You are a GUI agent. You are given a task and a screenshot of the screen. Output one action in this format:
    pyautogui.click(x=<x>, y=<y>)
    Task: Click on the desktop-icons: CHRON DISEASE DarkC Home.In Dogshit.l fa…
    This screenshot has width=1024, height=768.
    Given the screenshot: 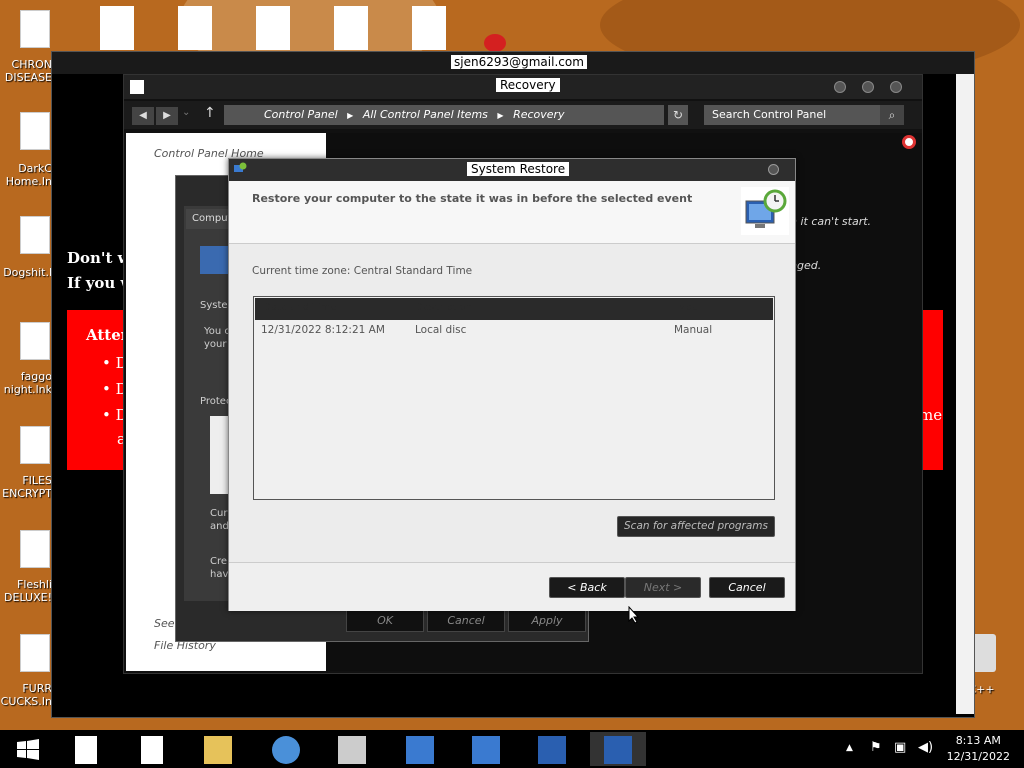 What is the action you would take?
    pyautogui.click(x=27, y=365)
    